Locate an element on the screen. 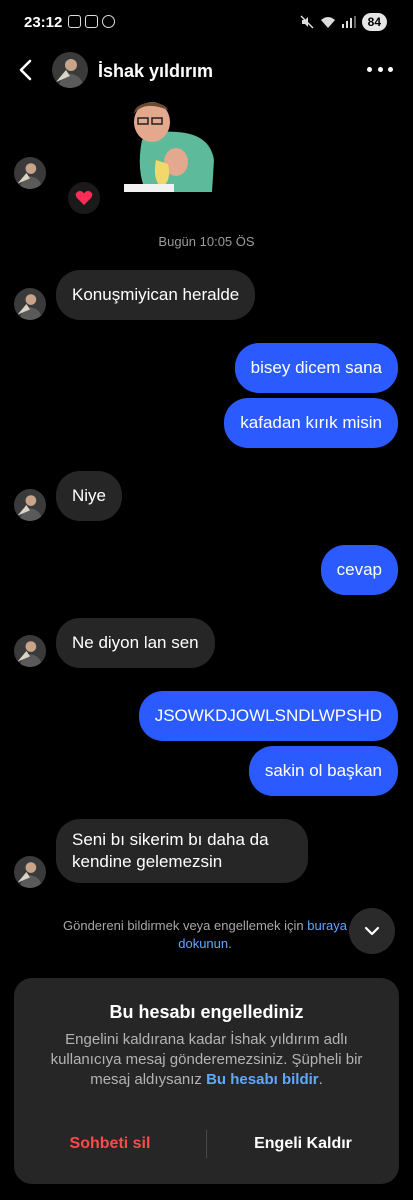 The width and height of the screenshot is (413, 1200). back-button is located at coordinates (26, 70).